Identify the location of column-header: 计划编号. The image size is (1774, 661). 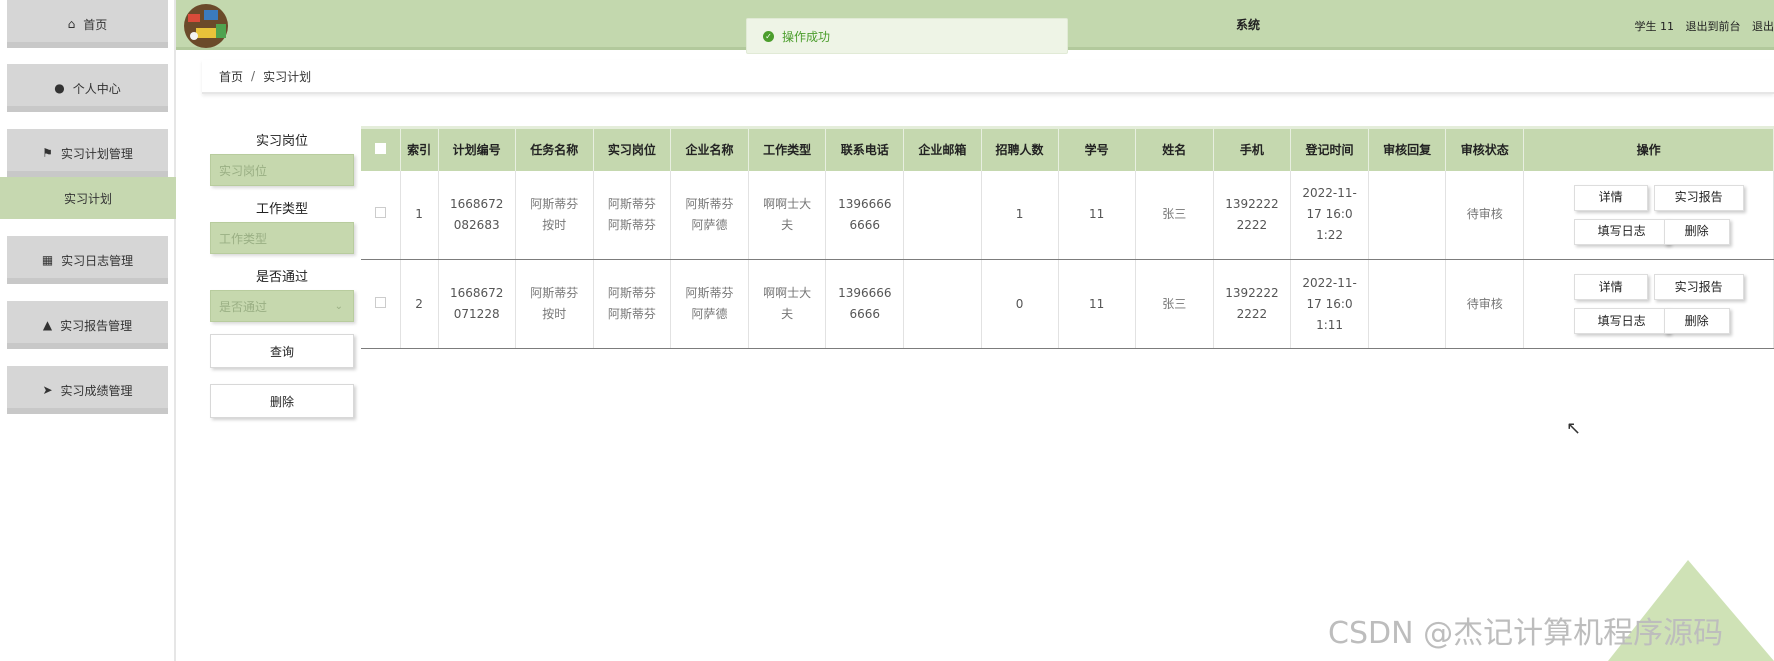
(477, 148).